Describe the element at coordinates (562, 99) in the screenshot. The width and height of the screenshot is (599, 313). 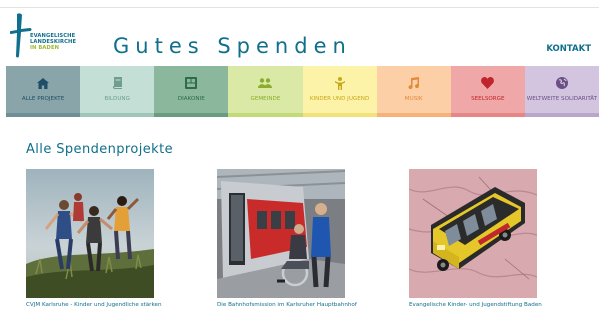
I see `nav-item-label: WELTWEITE SOLIDARITÄT` at that location.